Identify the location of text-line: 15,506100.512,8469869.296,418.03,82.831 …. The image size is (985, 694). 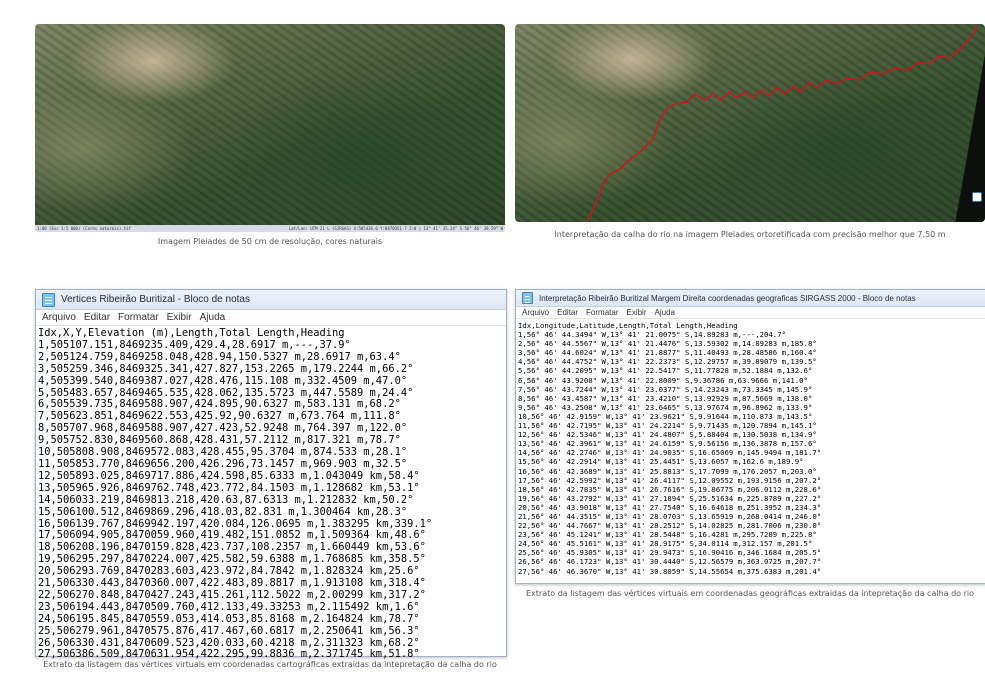
(223, 511).